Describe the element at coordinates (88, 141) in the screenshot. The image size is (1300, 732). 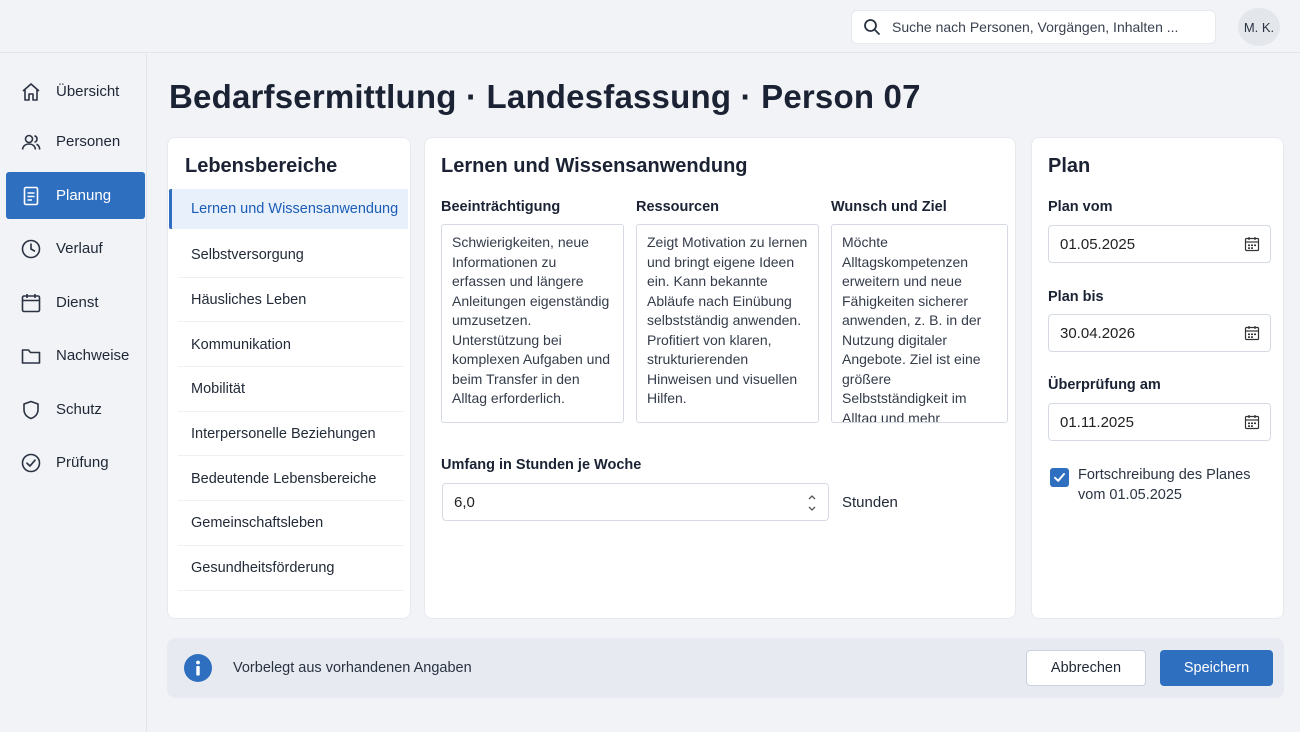
I see `sidebar-item-label: Personen` at that location.